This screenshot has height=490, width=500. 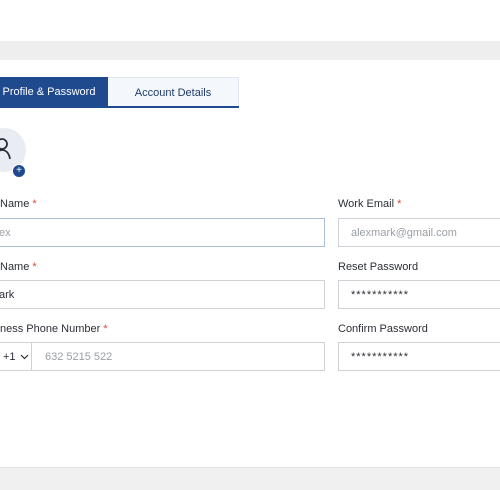 I want to click on business-phone-field, so click(x=162, y=356).